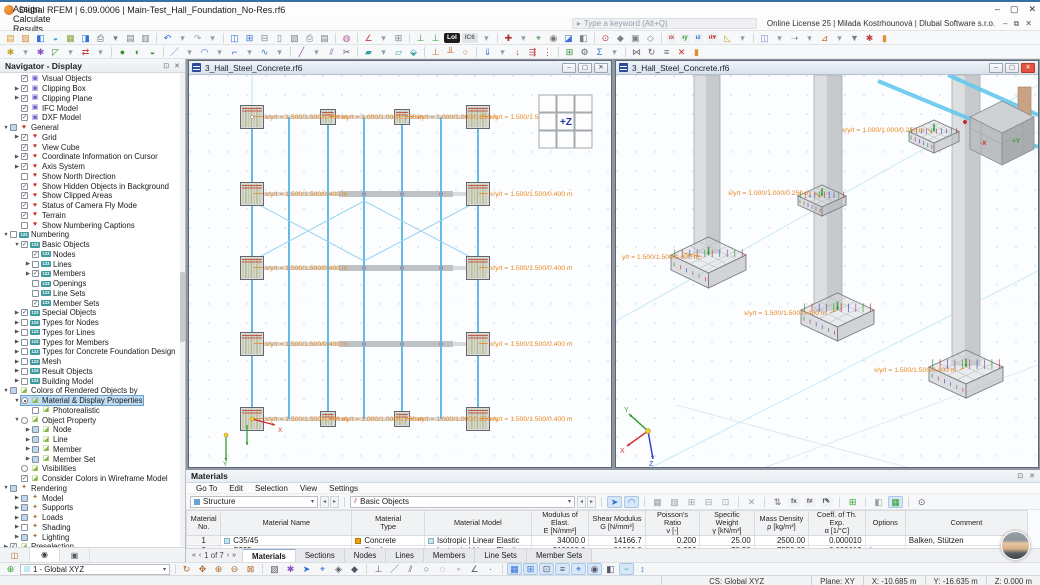 This screenshot has width=1040, height=585. I want to click on tree-item-building-model: ▶ 123 Building Model, so click(92, 381).